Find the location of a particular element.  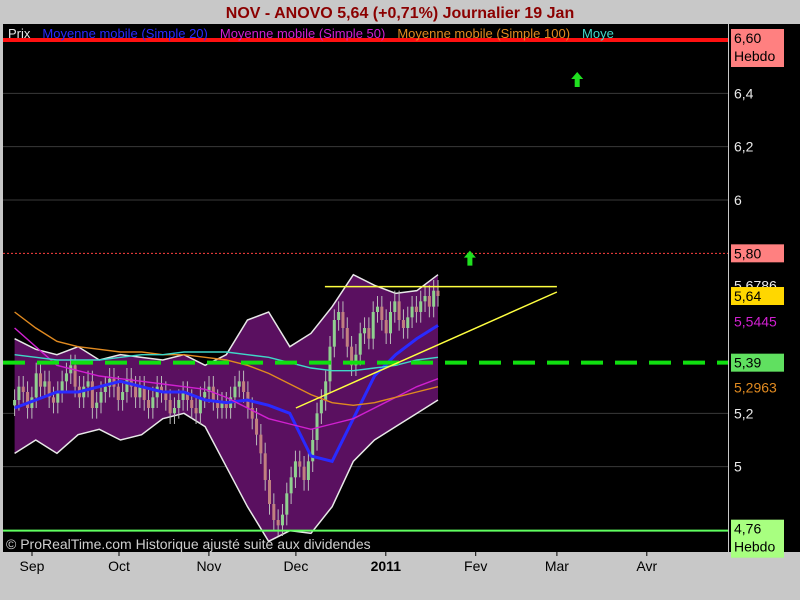

legend-item: Moyenne mobile (Simple 20) is located at coordinates (124, 33).